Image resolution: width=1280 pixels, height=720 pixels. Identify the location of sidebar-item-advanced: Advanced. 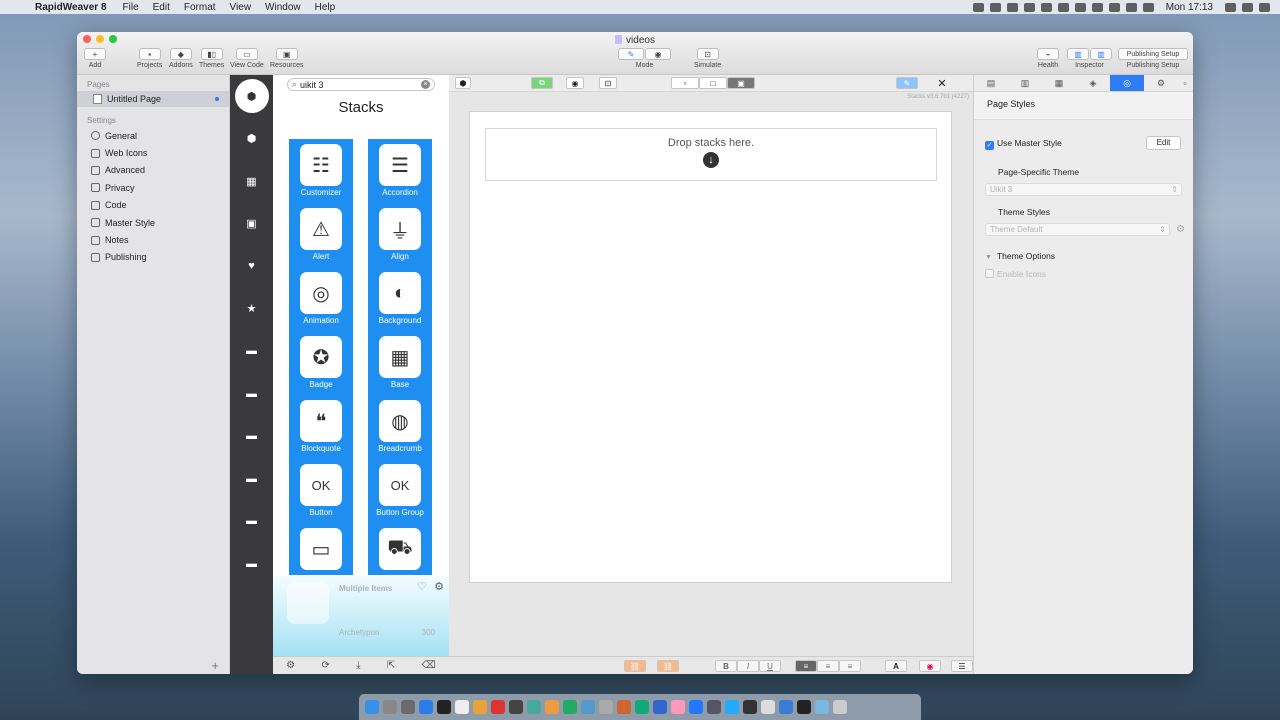
(153, 170).